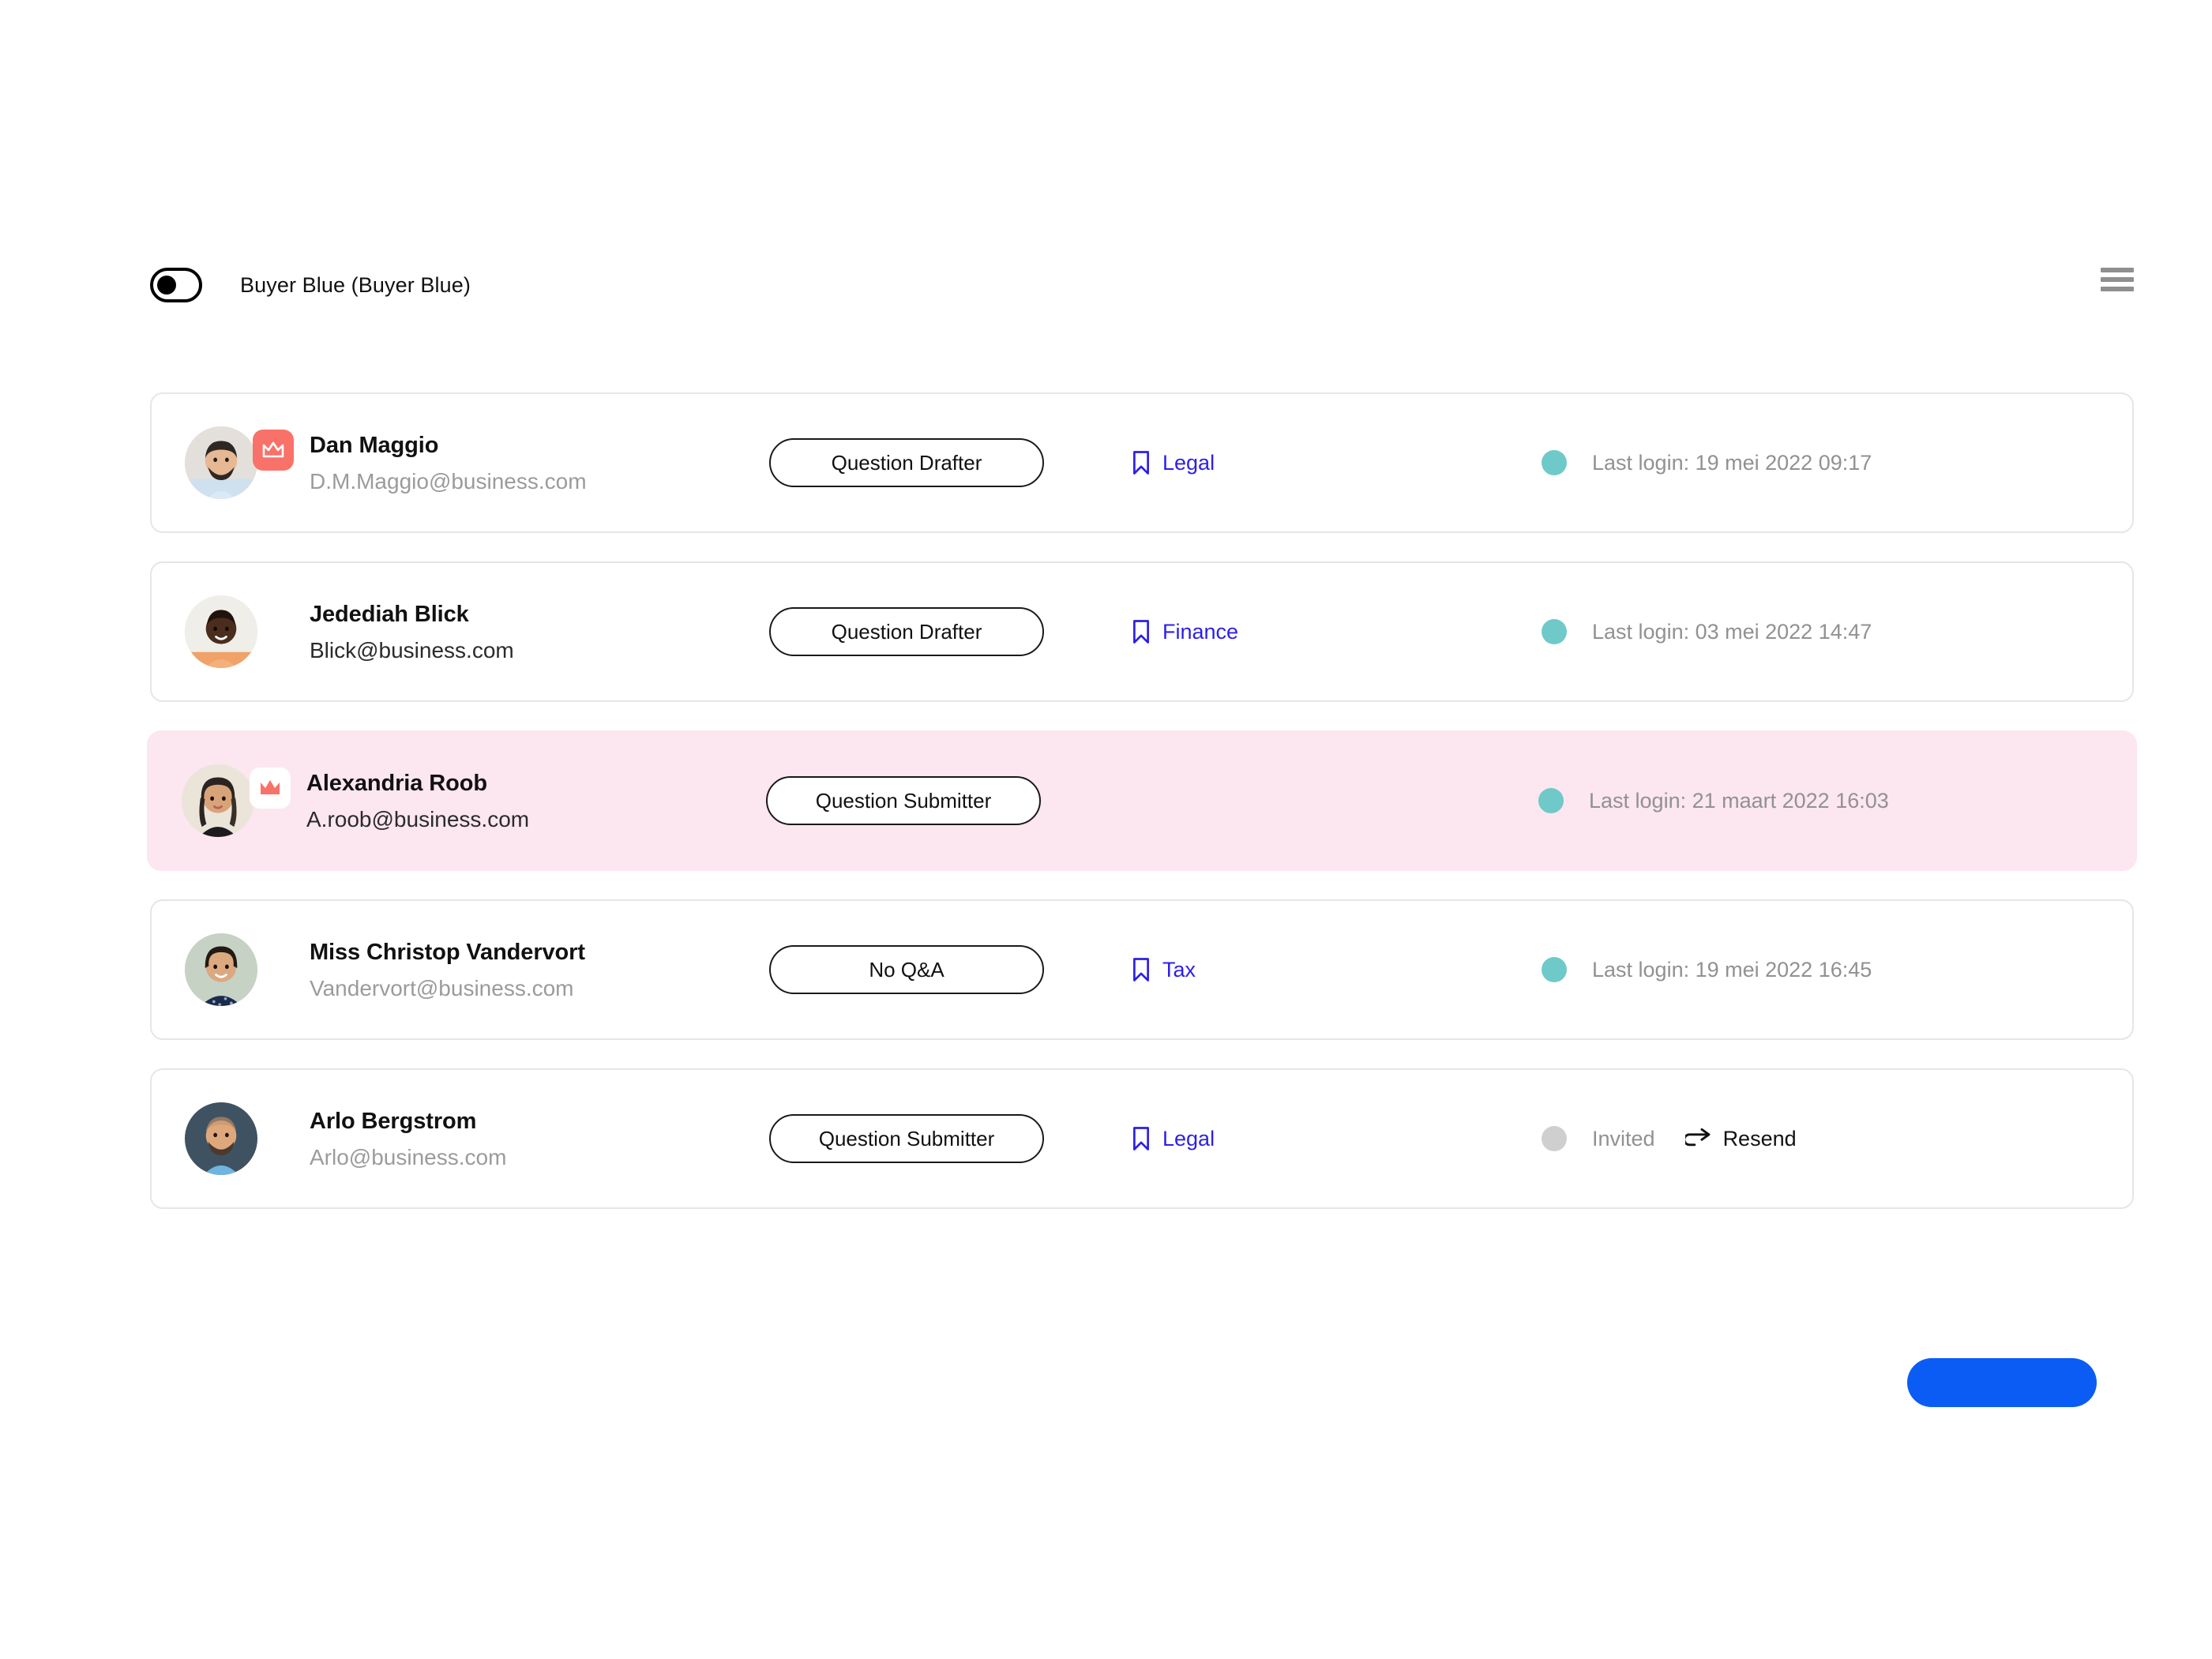 This screenshot has height=1659, width=2212. I want to click on user-name: Alexandria Roob, so click(396, 783).